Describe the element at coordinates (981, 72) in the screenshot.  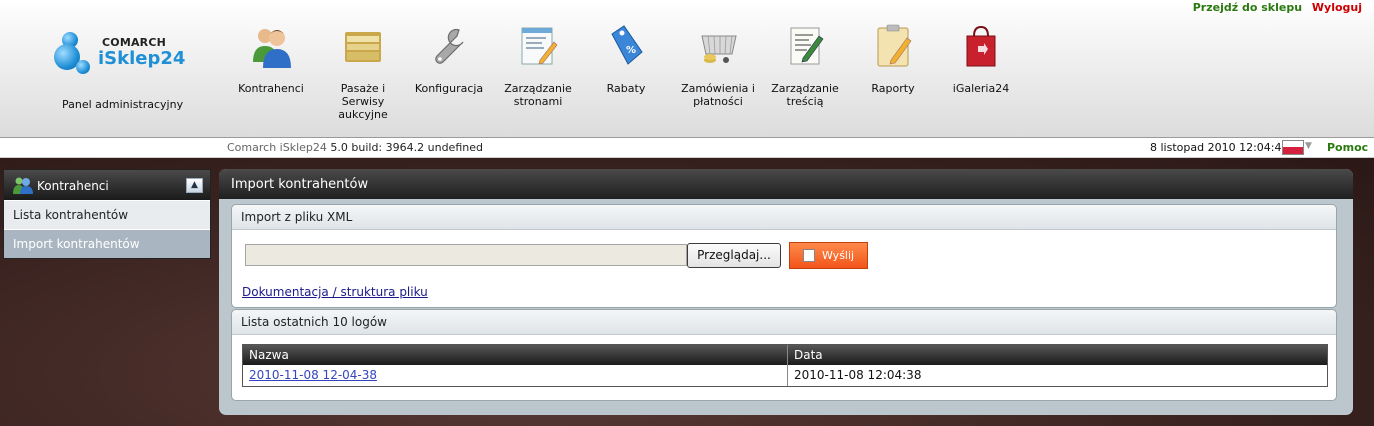
I see `nav-igaleria24: iGaleria24` at that location.